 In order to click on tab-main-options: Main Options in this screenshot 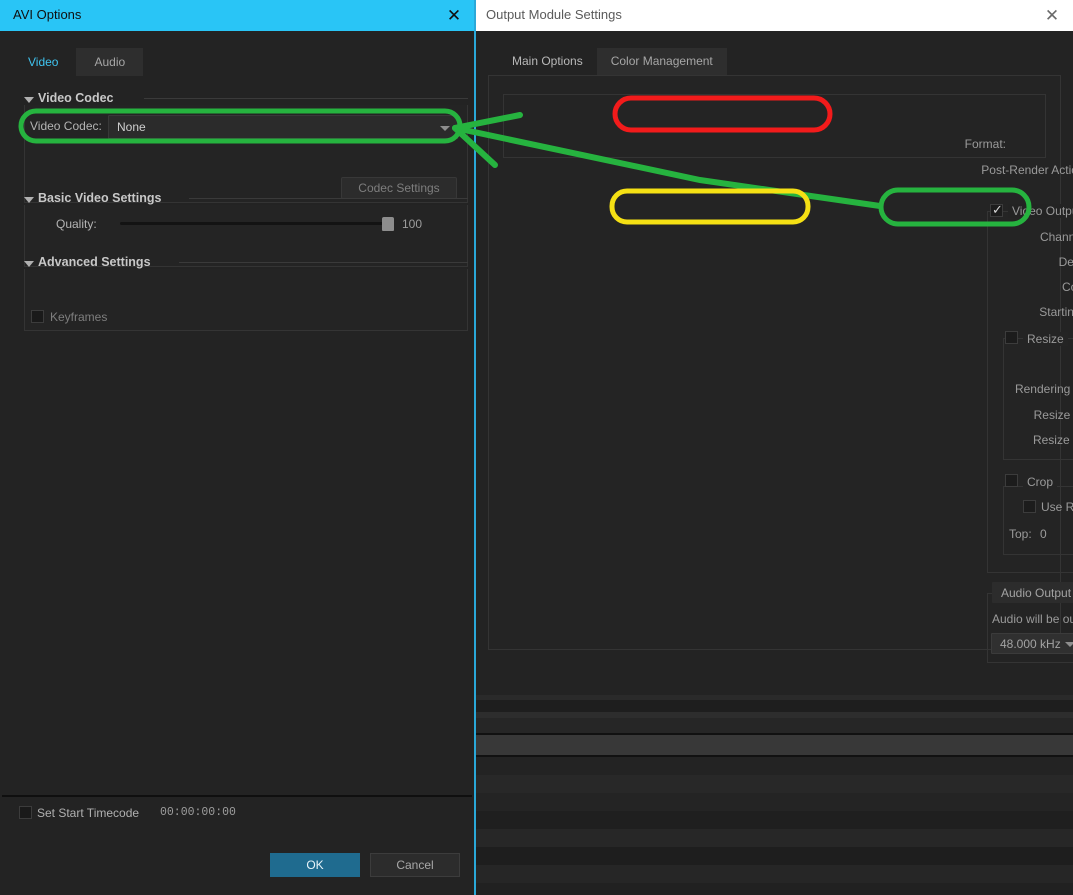, I will do `click(547, 61)`.